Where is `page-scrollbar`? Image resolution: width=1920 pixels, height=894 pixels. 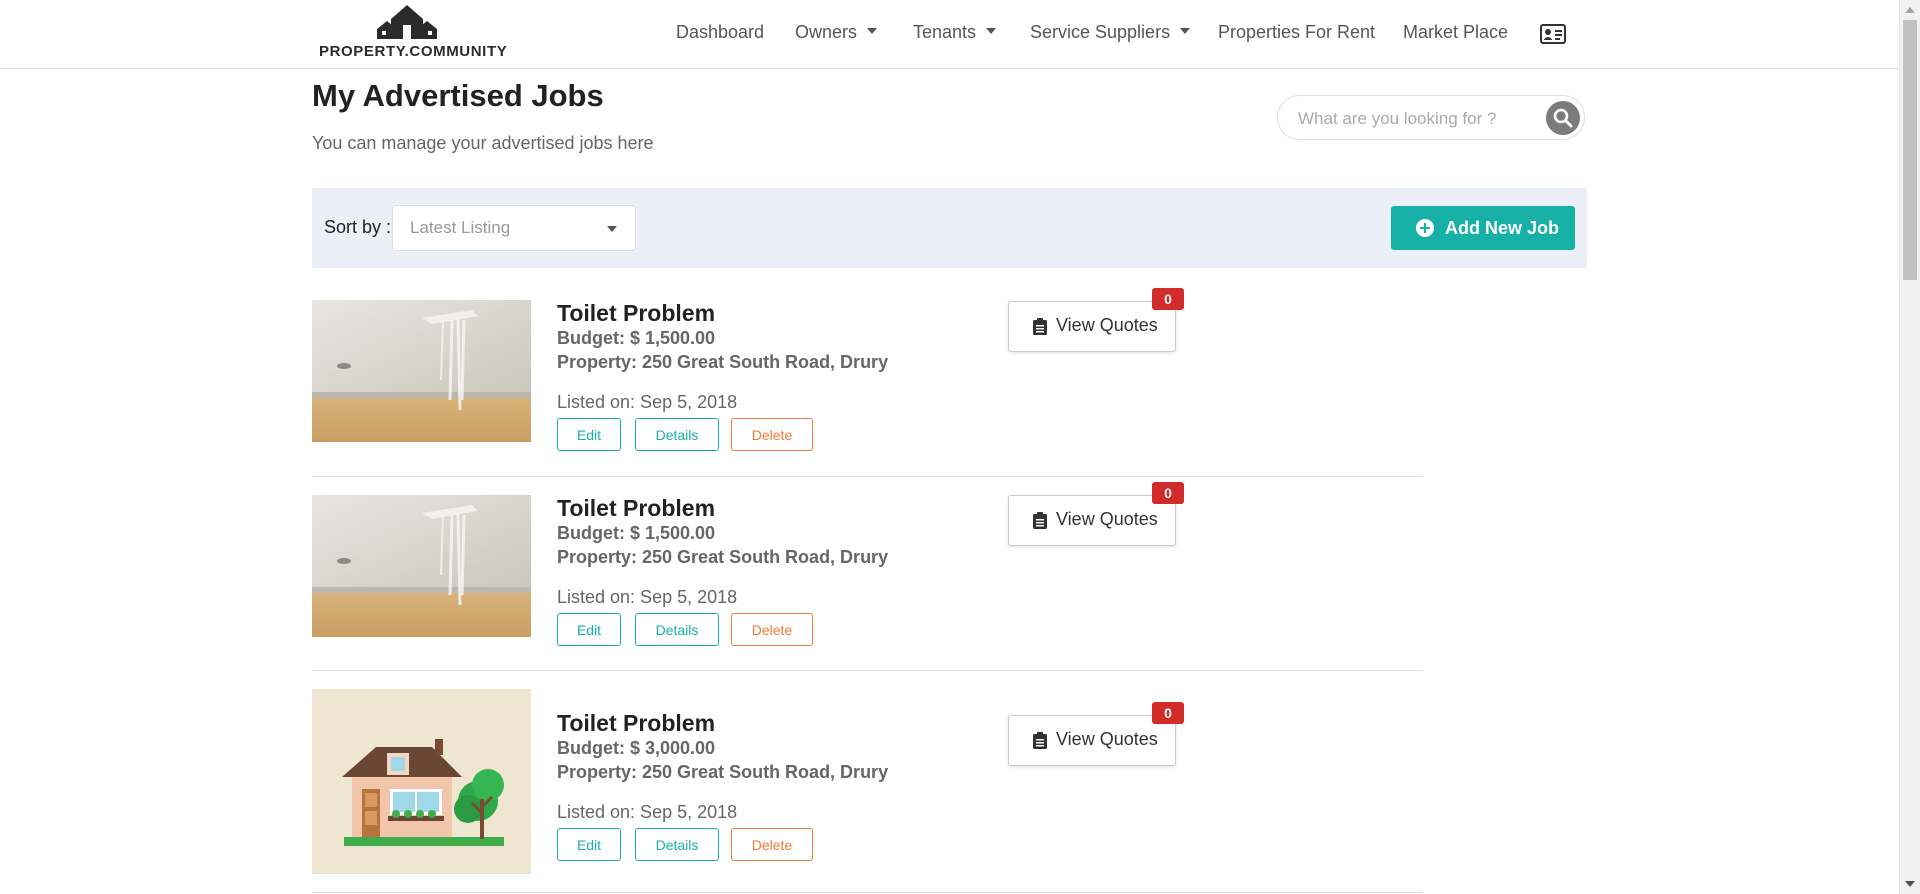
page-scrollbar is located at coordinates (1909, 447).